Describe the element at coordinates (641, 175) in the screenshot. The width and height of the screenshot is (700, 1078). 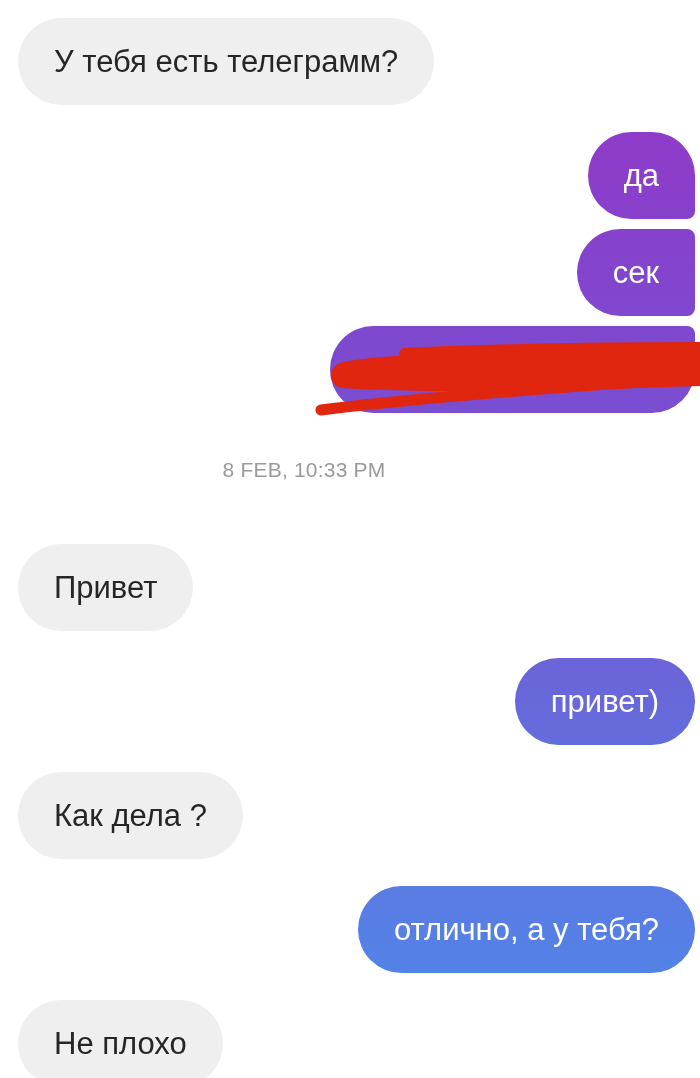
I see `message-bubble: да` at that location.